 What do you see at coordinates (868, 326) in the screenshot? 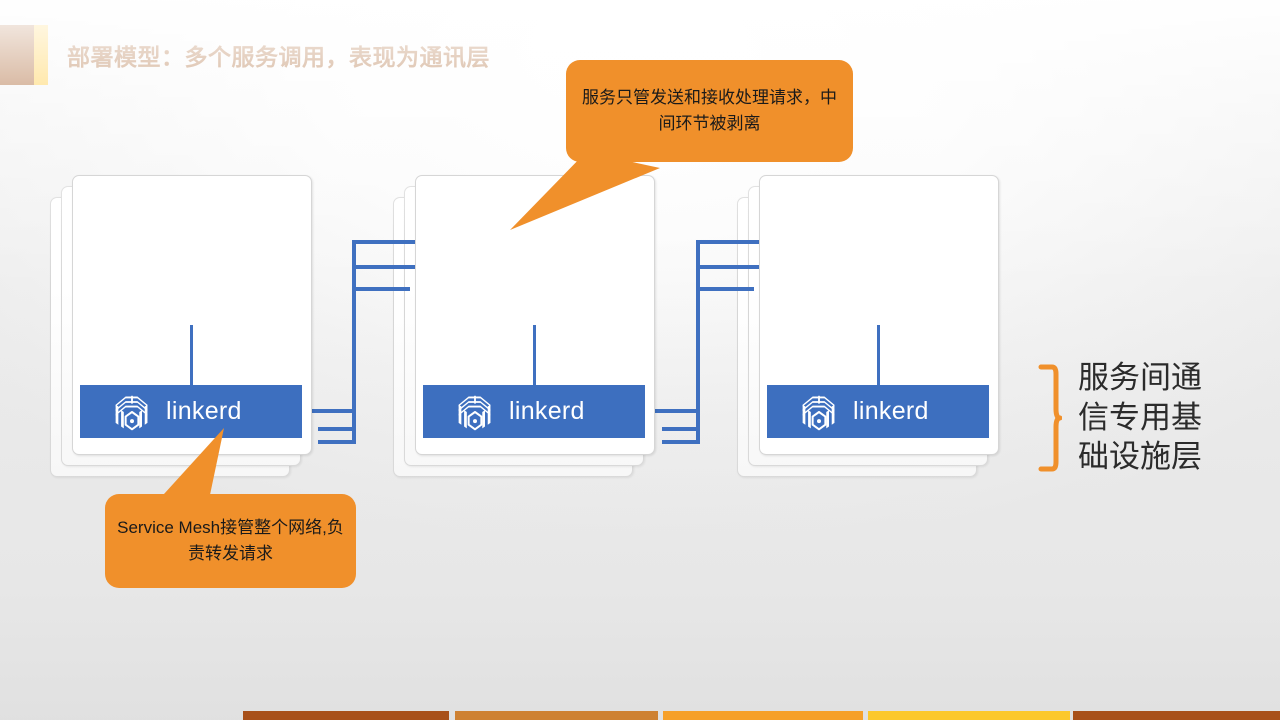
I see `service-card-stack-c: Service C instance linkerd` at bounding box center [868, 326].